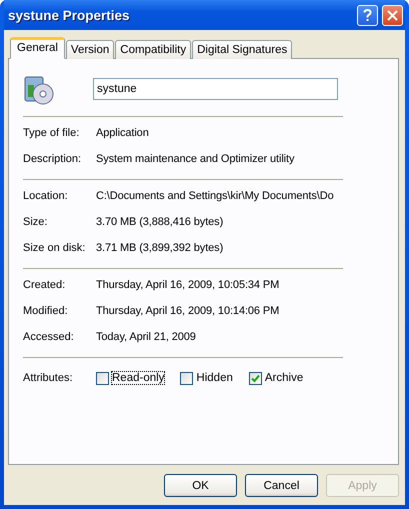  What do you see at coordinates (195, 159) in the screenshot?
I see `field-value: System maintenance and Optimizer utility` at bounding box center [195, 159].